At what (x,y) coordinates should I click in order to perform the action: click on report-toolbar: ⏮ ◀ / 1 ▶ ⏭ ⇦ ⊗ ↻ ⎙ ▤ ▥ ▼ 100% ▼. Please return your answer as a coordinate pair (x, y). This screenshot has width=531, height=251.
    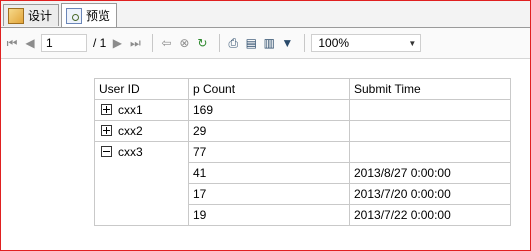
    Looking at the image, I should click on (265, 43).